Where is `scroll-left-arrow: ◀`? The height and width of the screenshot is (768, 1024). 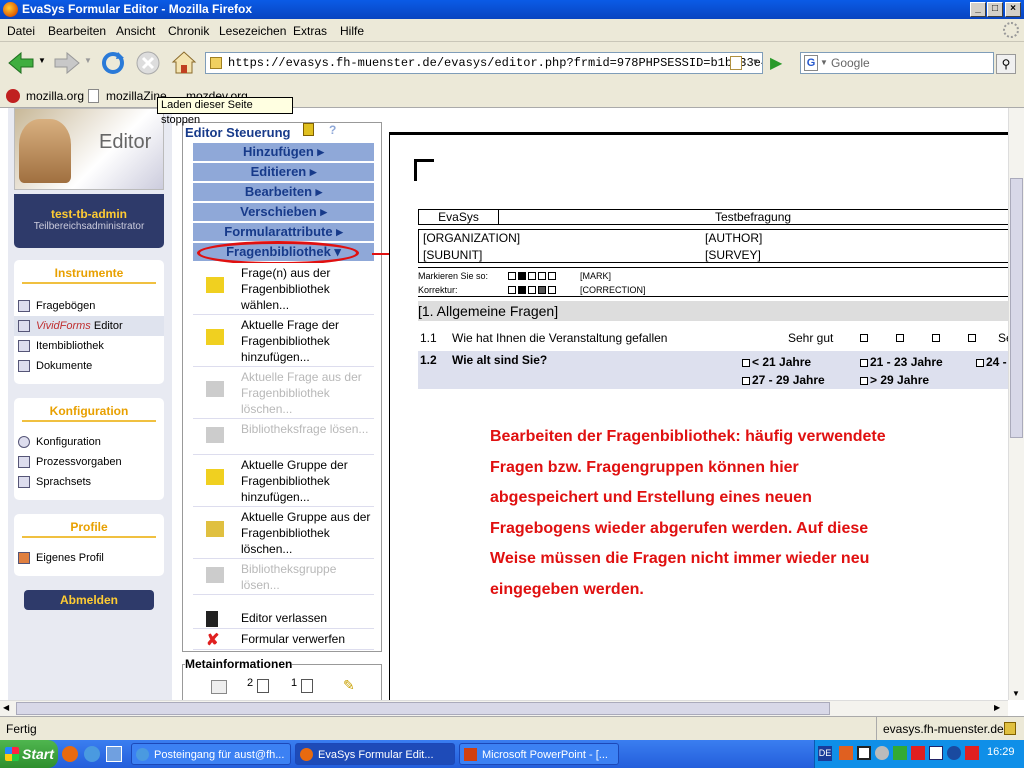 scroll-left-arrow: ◀ is located at coordinates (6, 707).